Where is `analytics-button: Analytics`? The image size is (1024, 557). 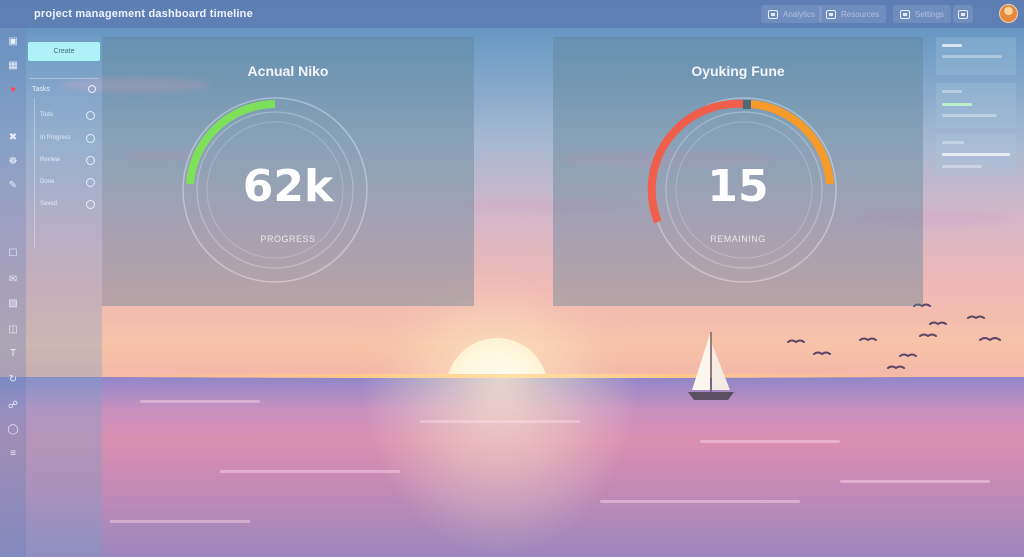
analytics-button: Analytics is located at coordinates (792, 14).